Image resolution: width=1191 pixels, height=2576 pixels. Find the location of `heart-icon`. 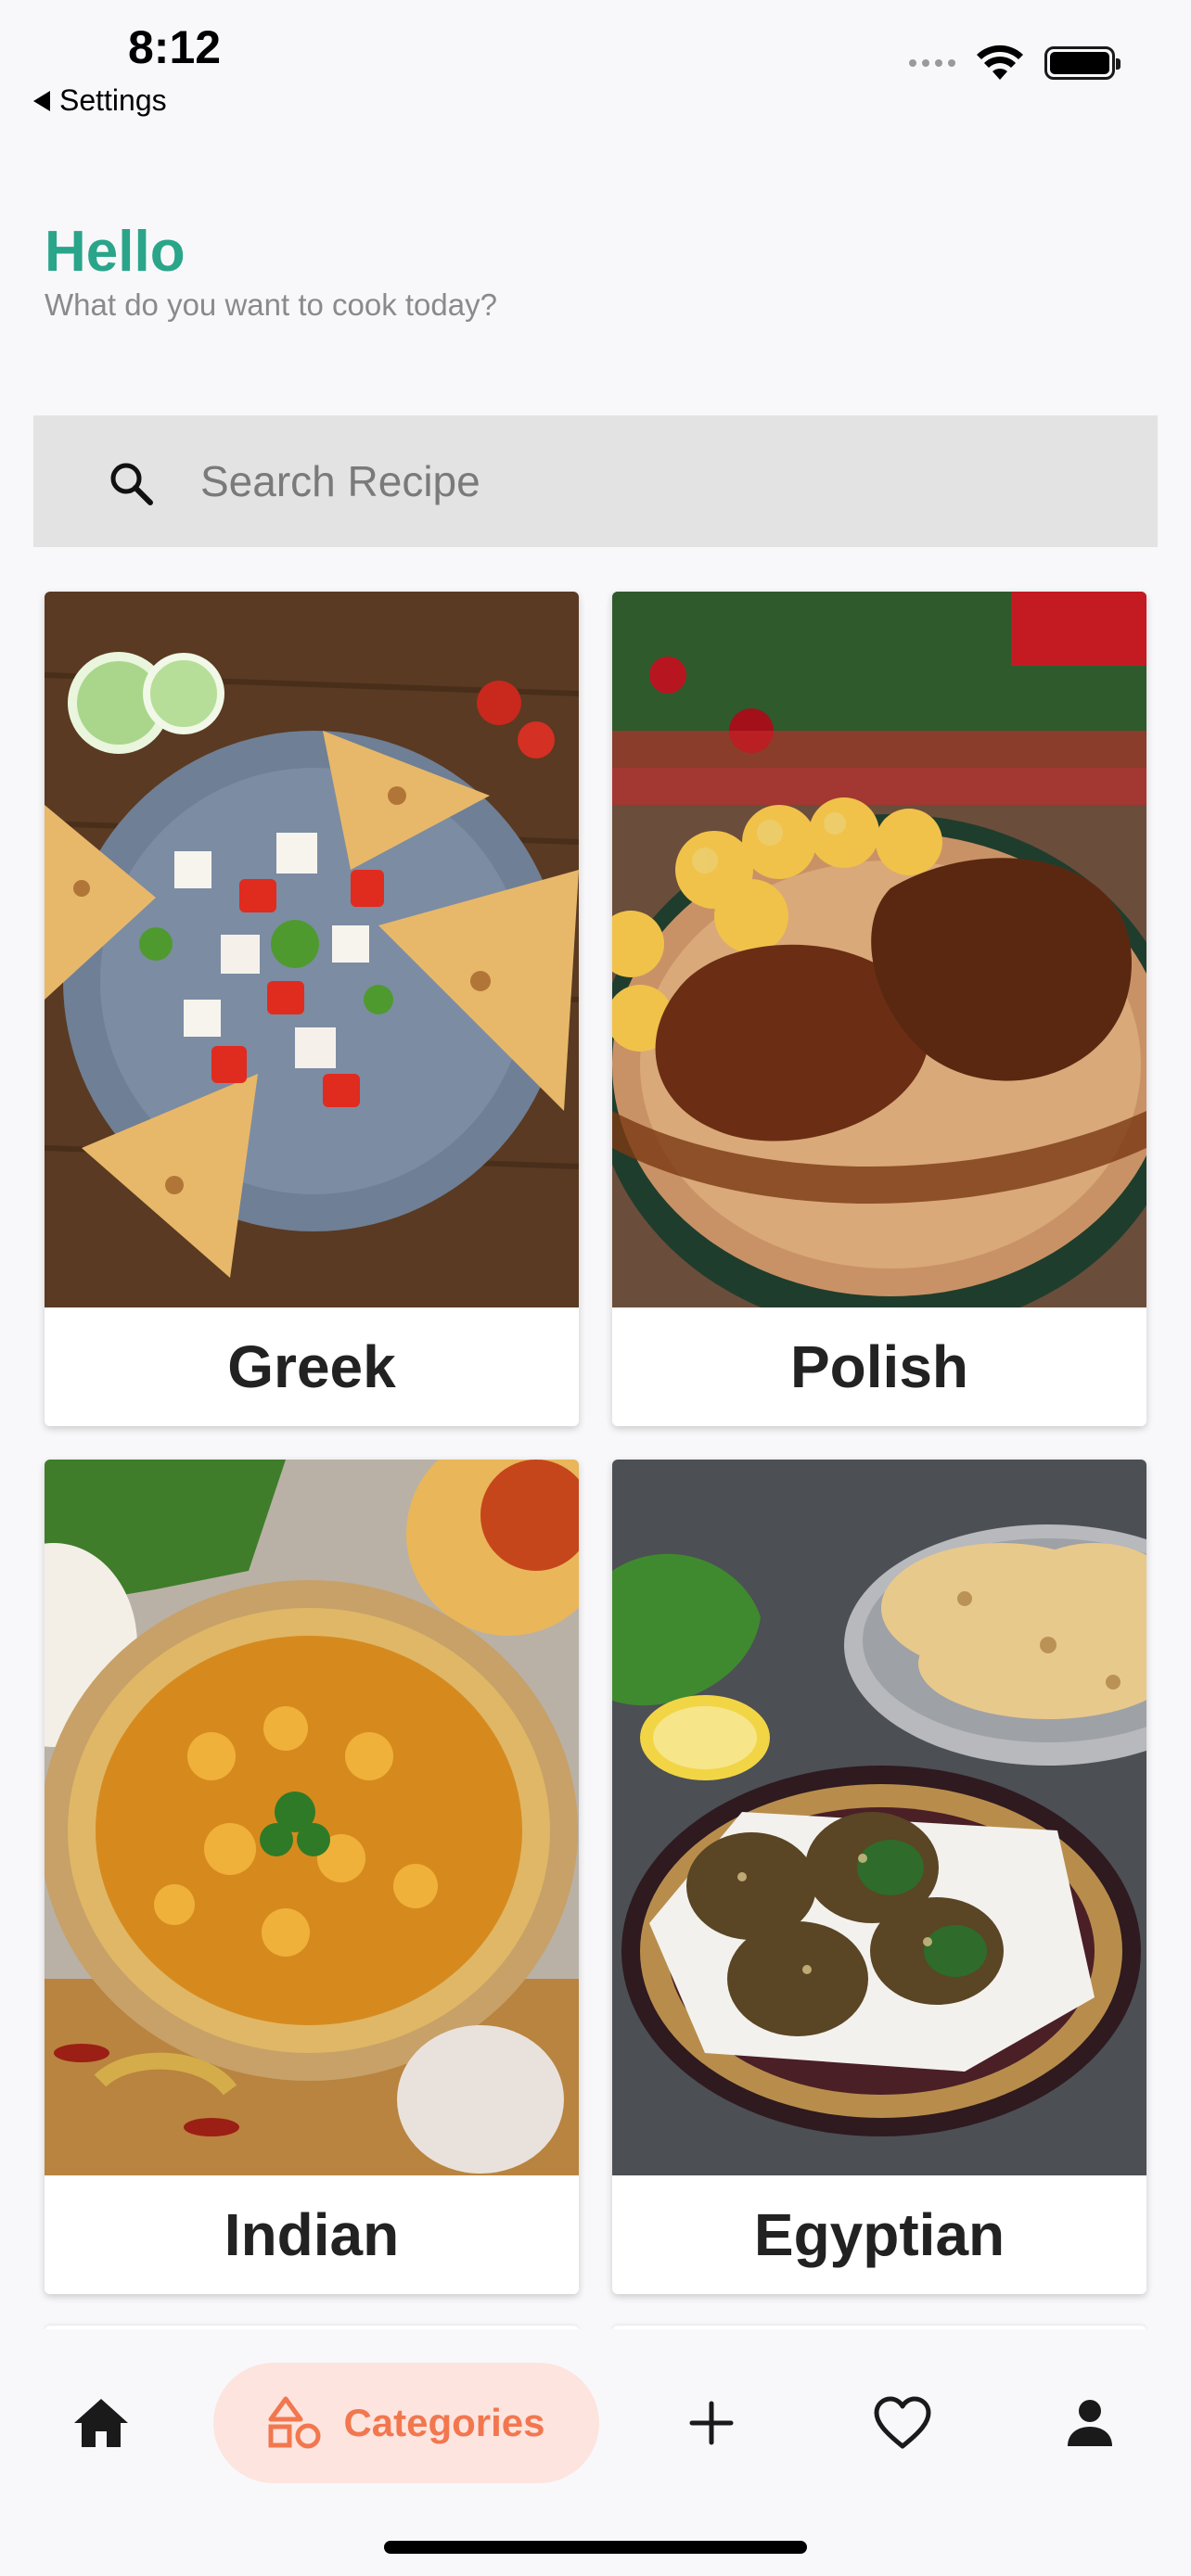

heart-icon is located at coordinates (903, 2422).